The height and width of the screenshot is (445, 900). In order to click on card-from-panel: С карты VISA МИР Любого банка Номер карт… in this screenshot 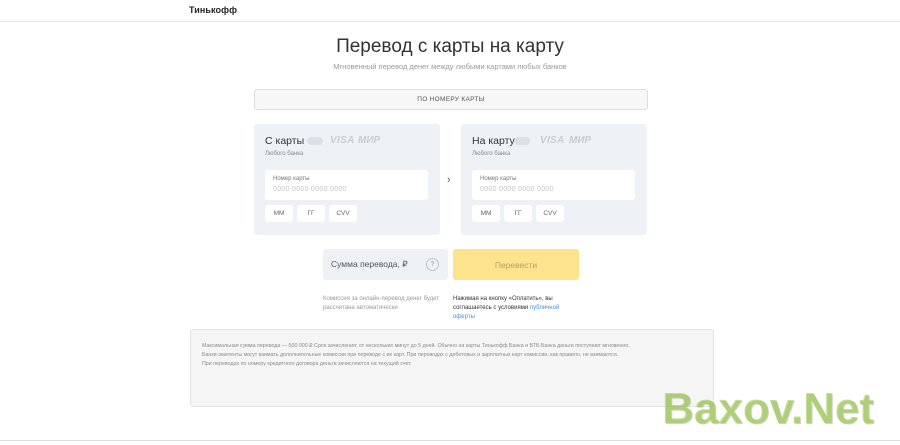, I will do `click(347, 179)`.